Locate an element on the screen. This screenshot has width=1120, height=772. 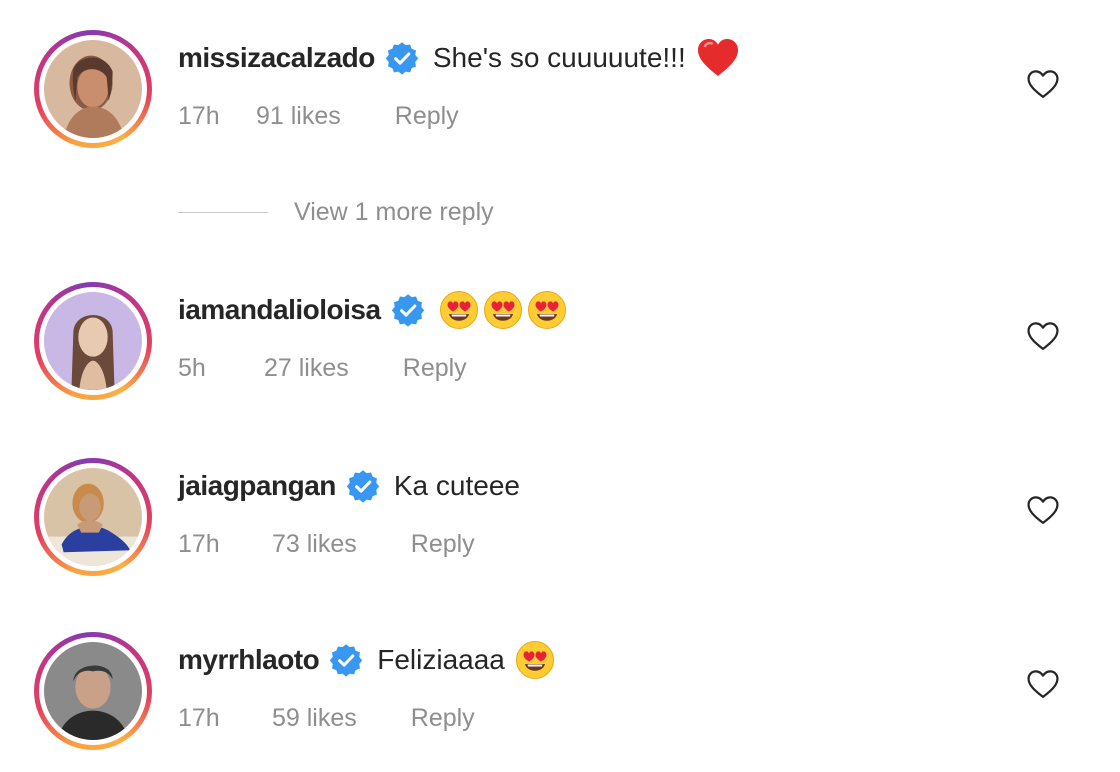
comment-text: She's so cuuuuute!!! is located at coordinates (559, 57).